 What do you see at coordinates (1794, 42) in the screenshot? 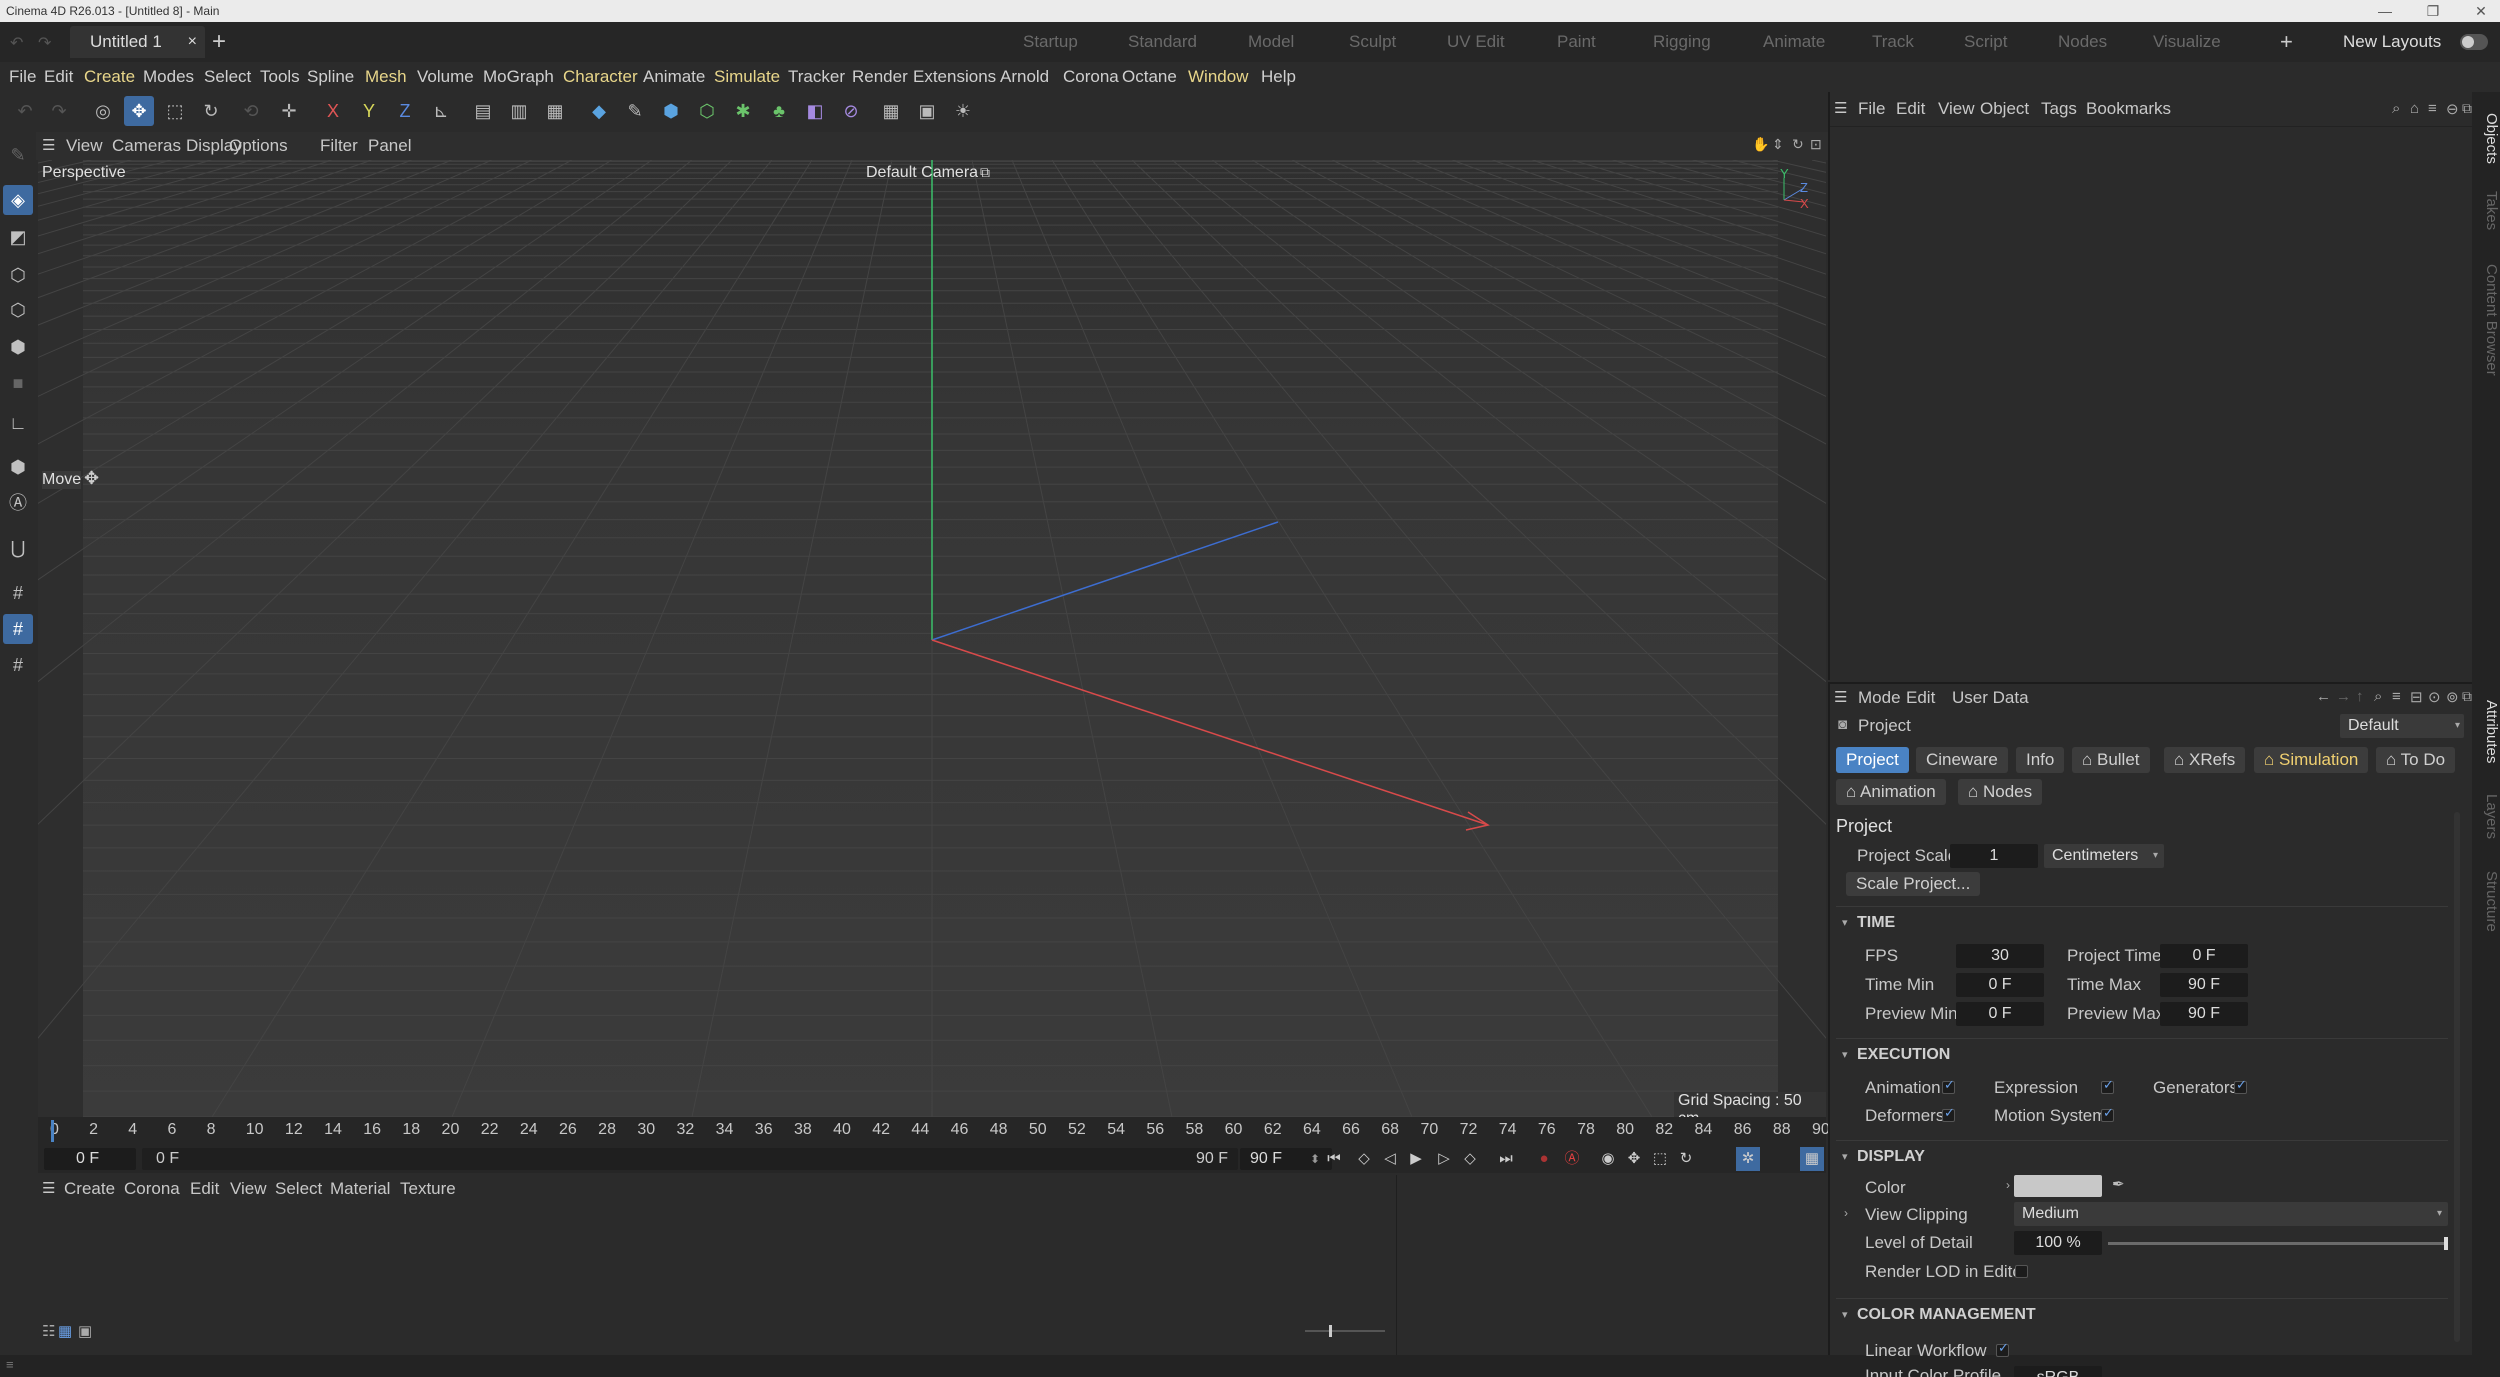
I see `layout-tab-animate: Animate` at bounding box center [1794, 42].